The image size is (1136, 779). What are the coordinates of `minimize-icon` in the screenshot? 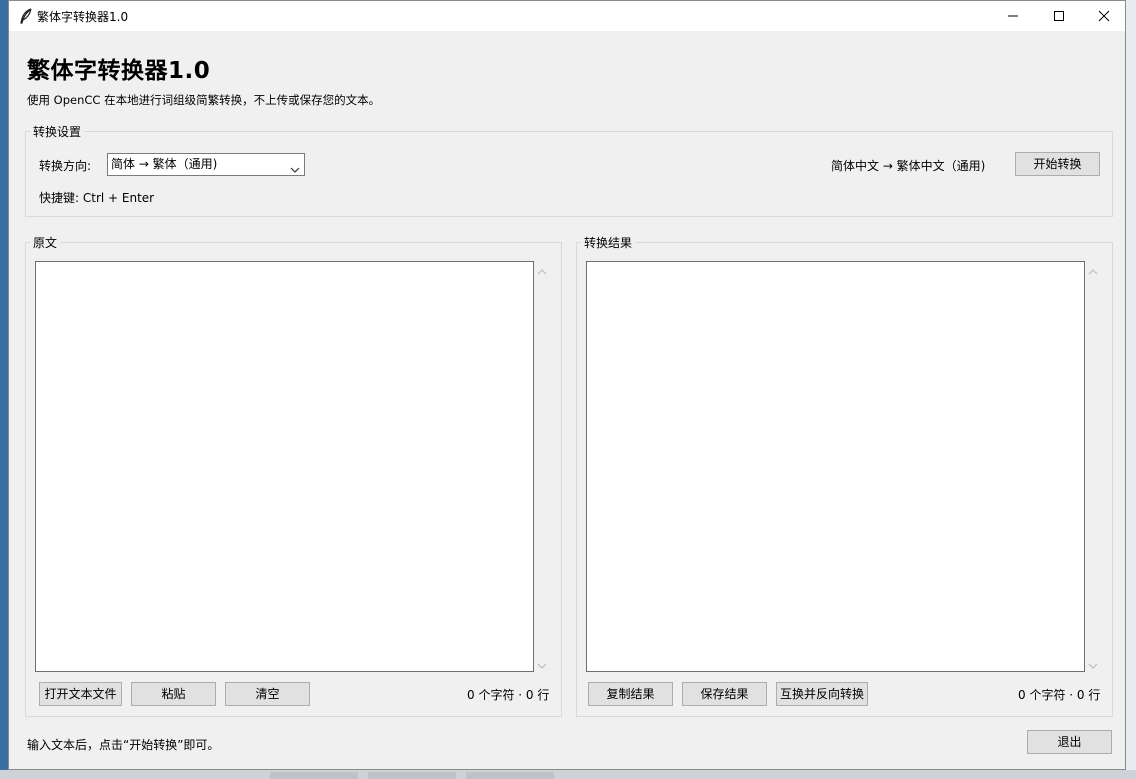 It's located at (1013, 16).